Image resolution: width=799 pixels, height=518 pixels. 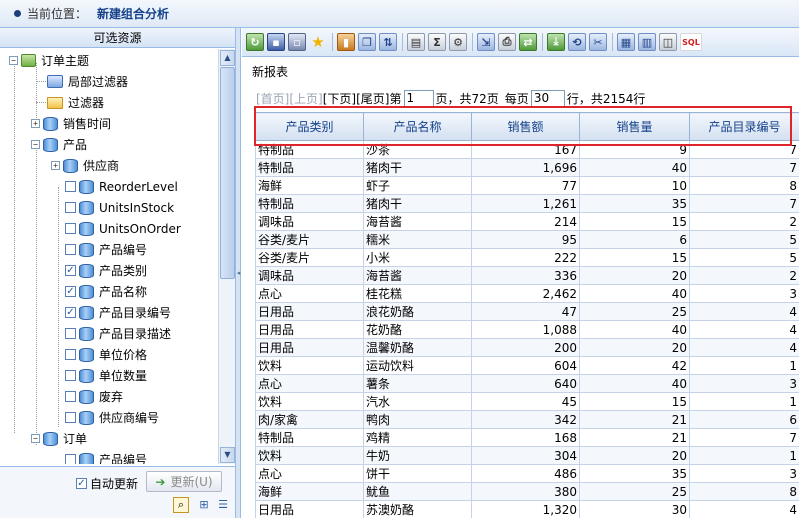 What do you see at coordinates (106, 270) in the screenshot?
I see `tree-field-product-category: ✓ 产品类别` at bounding box center [106, 270].